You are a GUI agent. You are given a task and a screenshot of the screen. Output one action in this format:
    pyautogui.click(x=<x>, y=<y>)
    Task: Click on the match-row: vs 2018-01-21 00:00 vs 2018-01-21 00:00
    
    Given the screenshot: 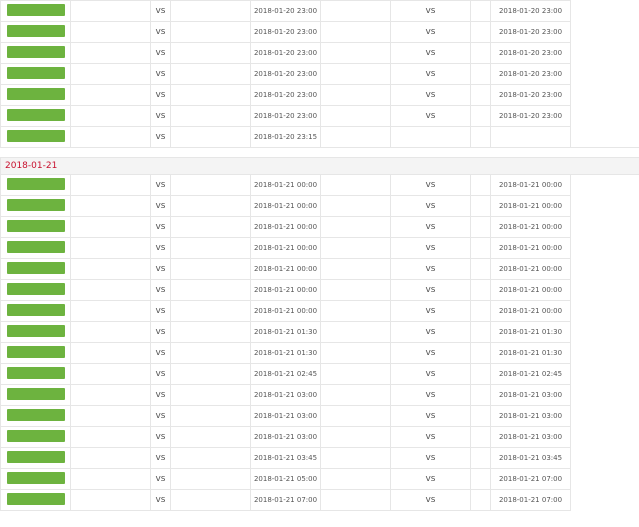 What is the action you would take?
    pyautogui.click(x=319, y=311)
    